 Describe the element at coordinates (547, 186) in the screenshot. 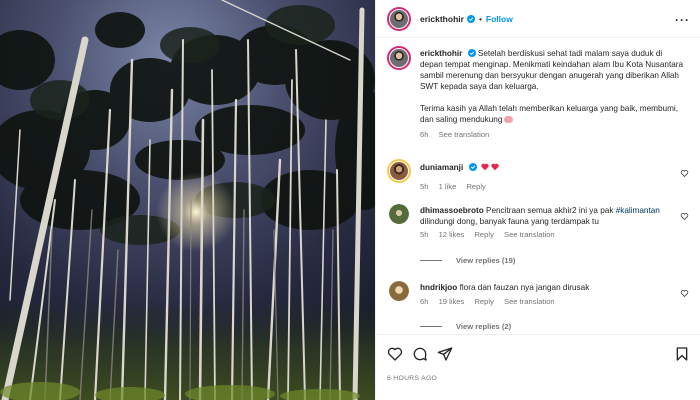

I see `comment-meta: 5h 1 like Reply` at that location.